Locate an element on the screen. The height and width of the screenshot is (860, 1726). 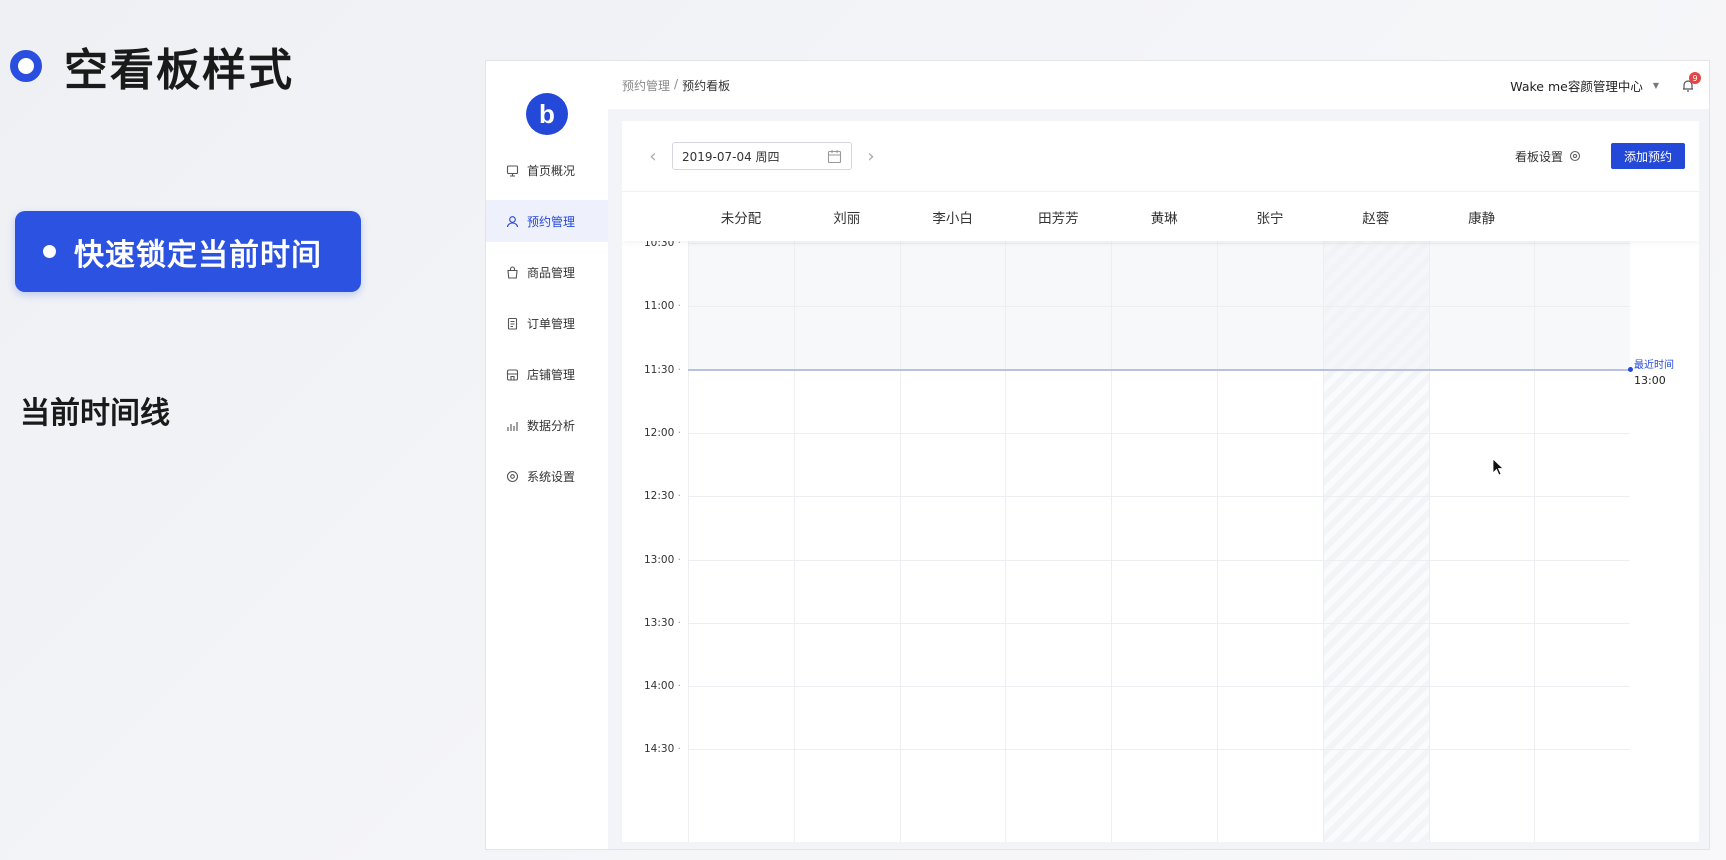
sidebar-item-1: 首页概况 is located at coordinates (547, 170).